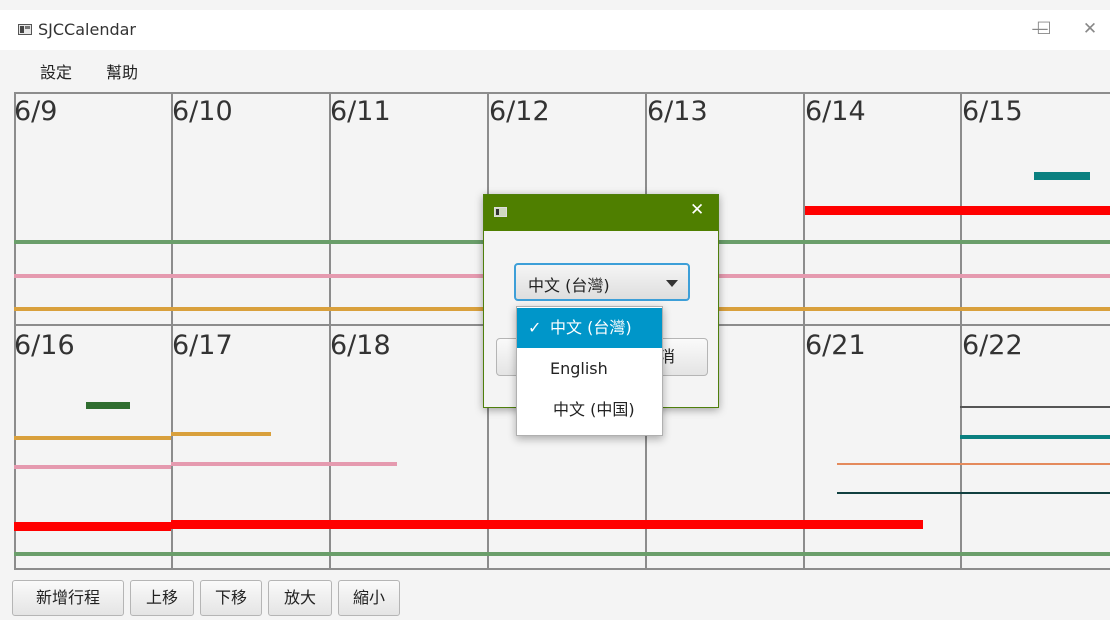  What do you see at coordinates (992, 345) in the screenshot?
I see `day-label: 6/22` at bounding box center [992, 345].